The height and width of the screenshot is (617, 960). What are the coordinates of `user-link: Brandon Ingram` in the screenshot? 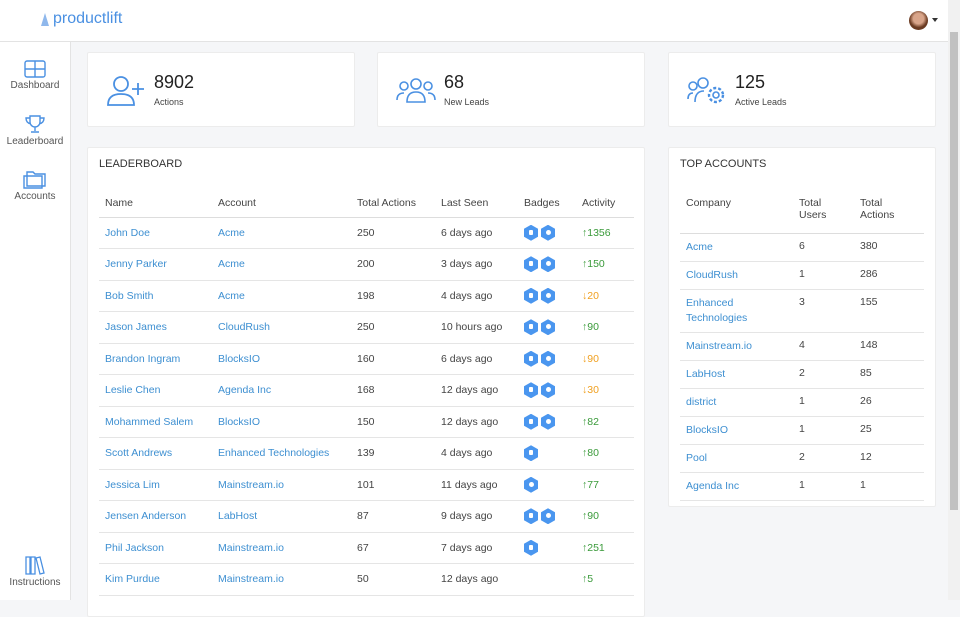 It's located at (142, 359).